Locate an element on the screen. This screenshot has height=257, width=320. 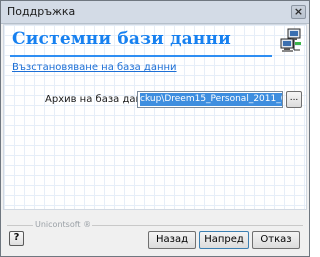
window-title: Поддръжка is located at coordinates (41, 11).